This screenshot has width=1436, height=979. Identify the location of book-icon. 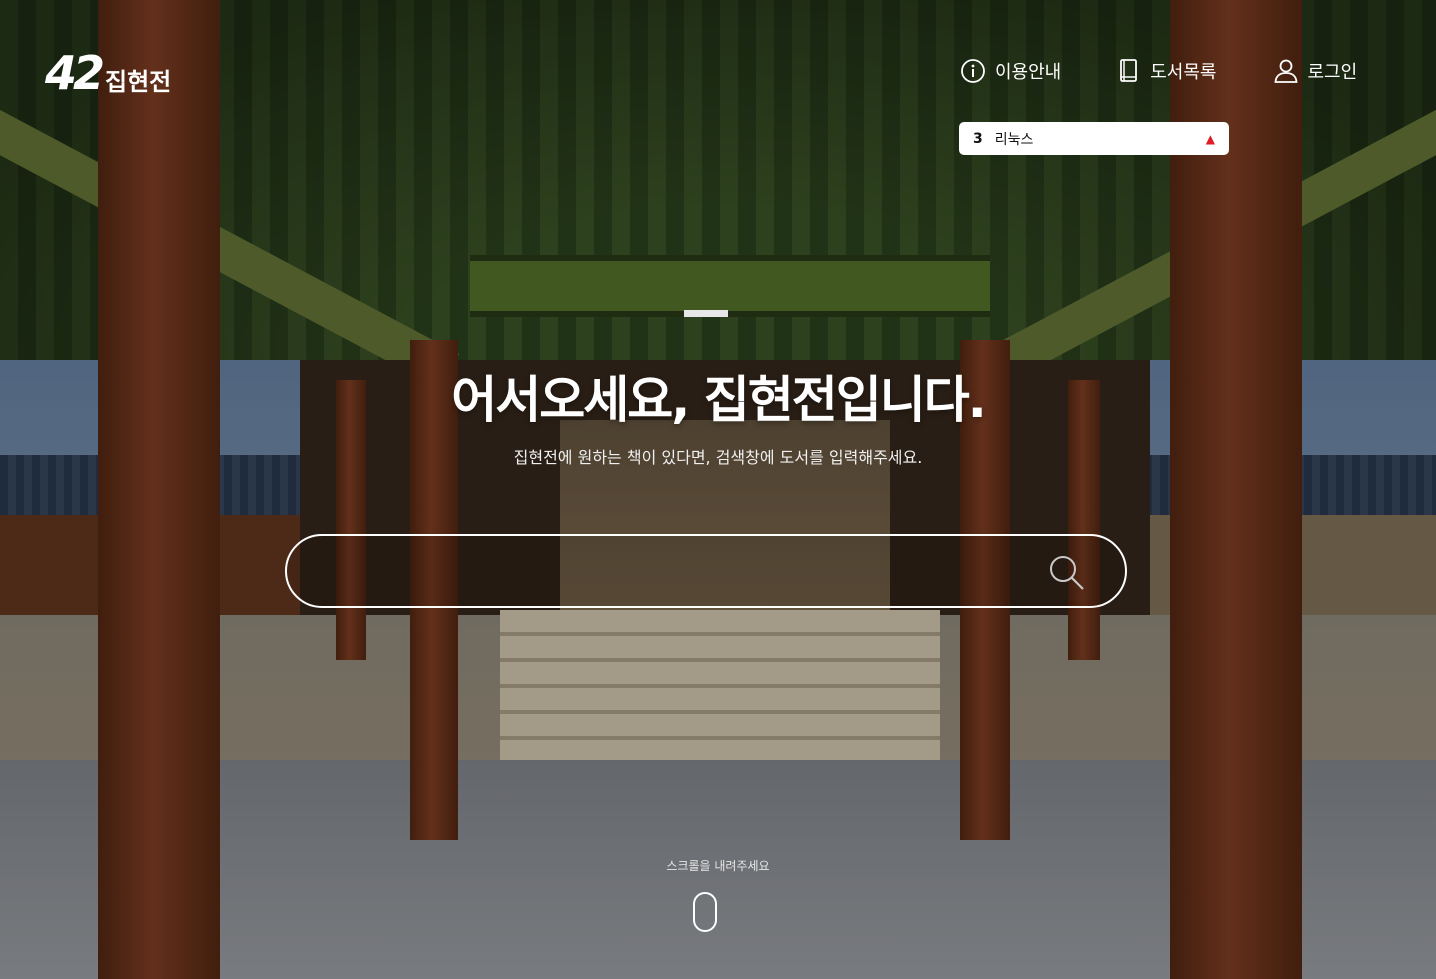
(1129, 71).